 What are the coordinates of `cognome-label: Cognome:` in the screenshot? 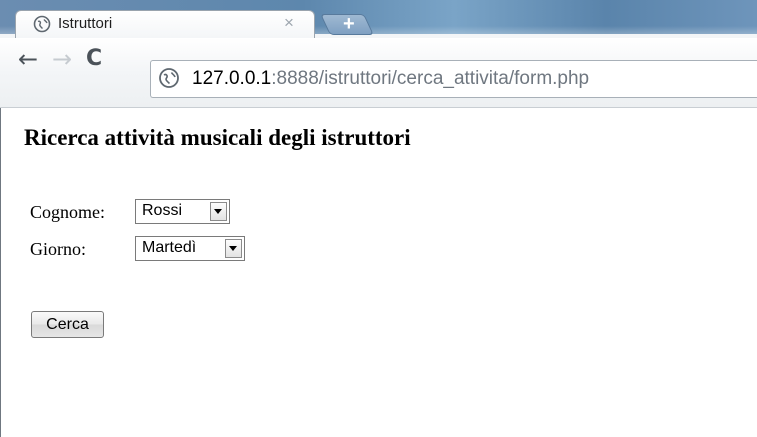 It's located at (67, 212).